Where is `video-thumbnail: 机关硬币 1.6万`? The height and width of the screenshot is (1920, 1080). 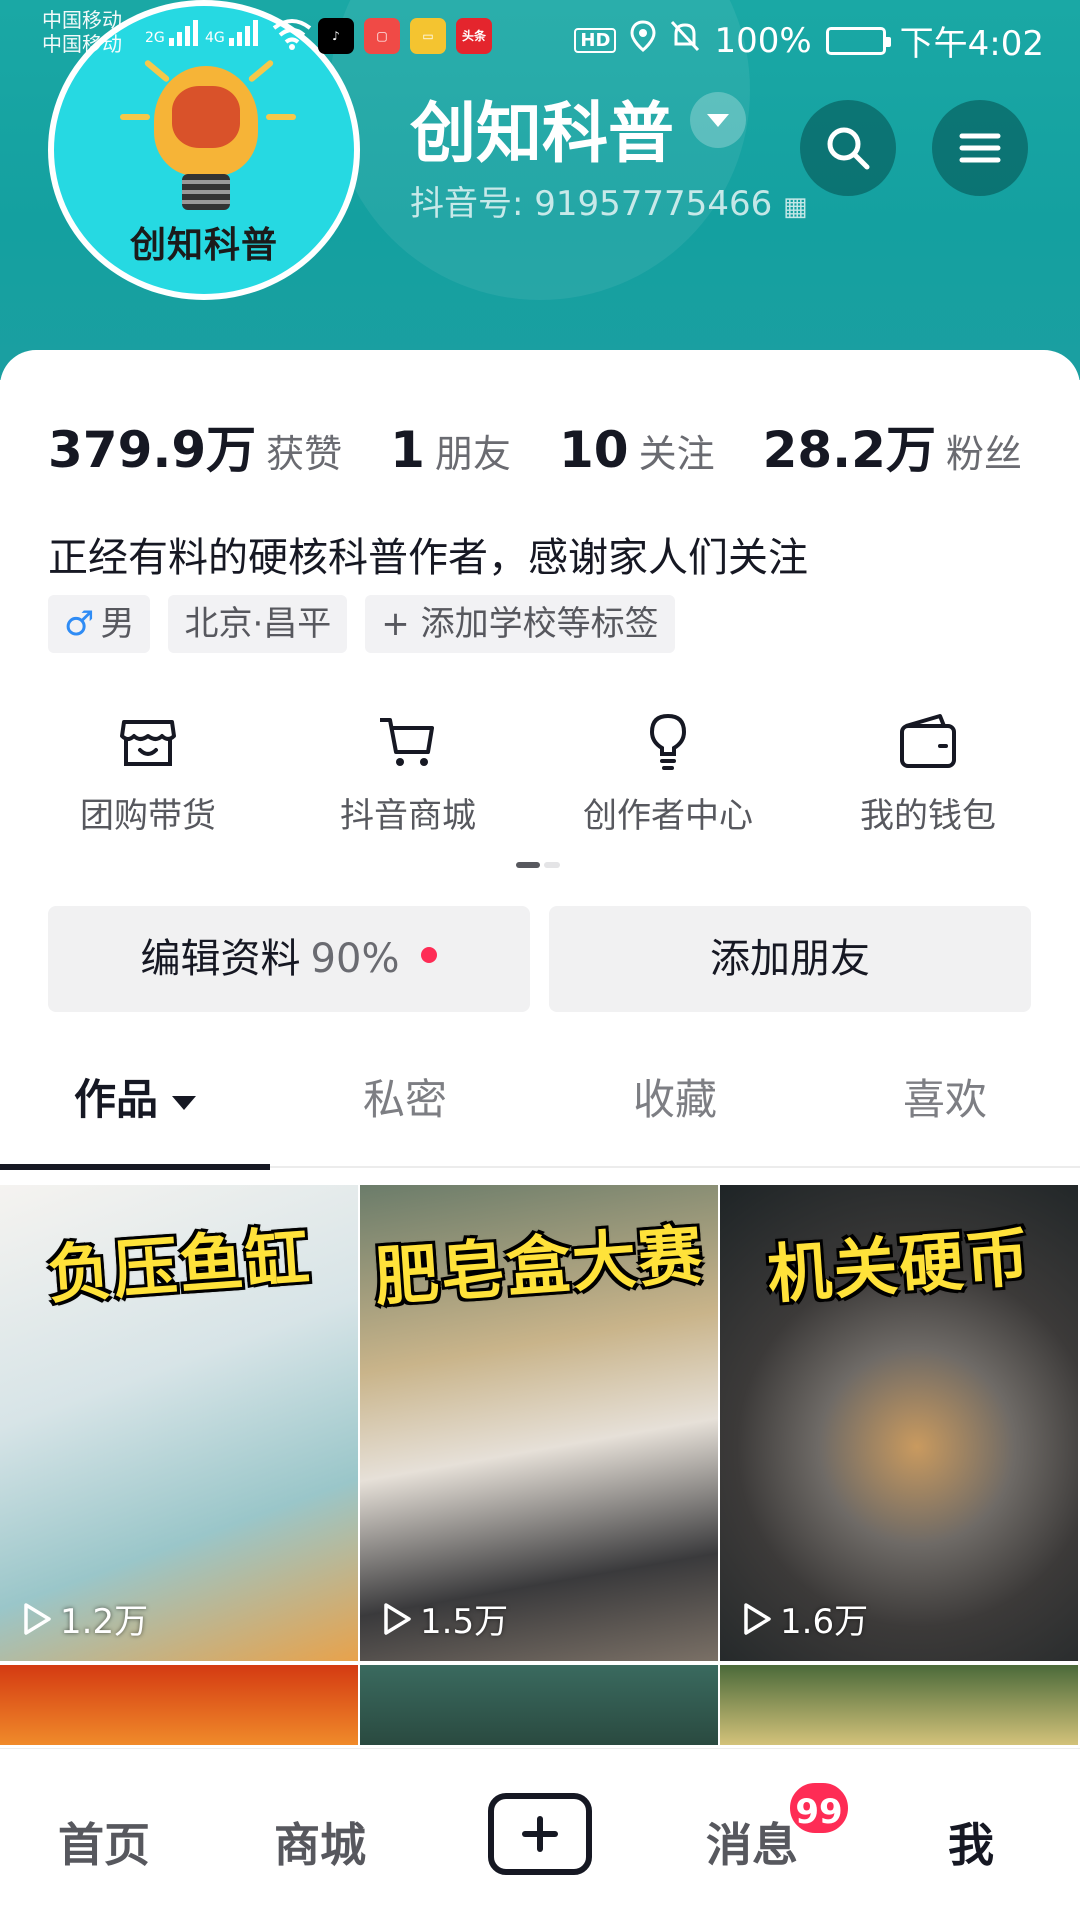
video-thumbnail: 机关硬币 1.6万 is located at coordinates (899, 1423).